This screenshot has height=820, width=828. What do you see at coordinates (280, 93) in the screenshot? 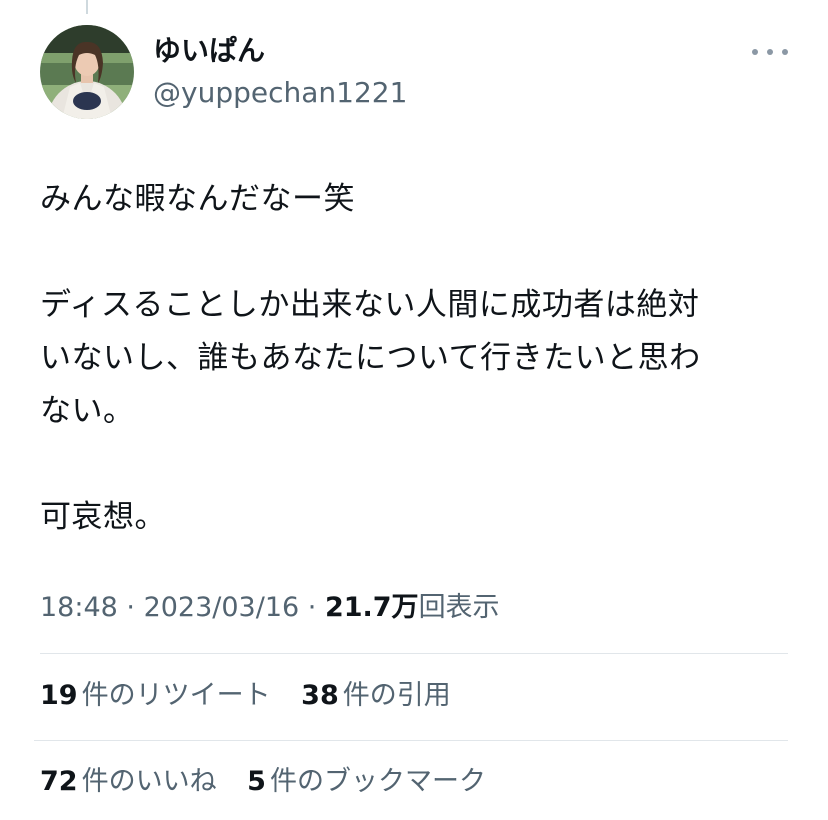
I see `author-handle: @yuppechan1221` at bounding box center [280, 93].